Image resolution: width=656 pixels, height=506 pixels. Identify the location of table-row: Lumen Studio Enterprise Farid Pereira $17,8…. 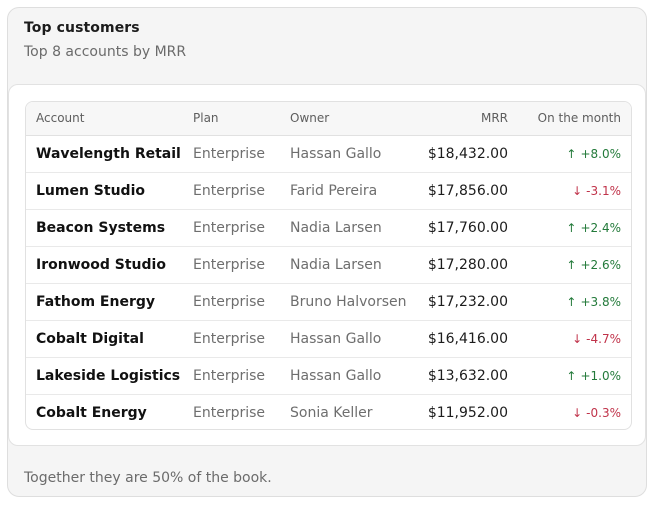
(328, 190).